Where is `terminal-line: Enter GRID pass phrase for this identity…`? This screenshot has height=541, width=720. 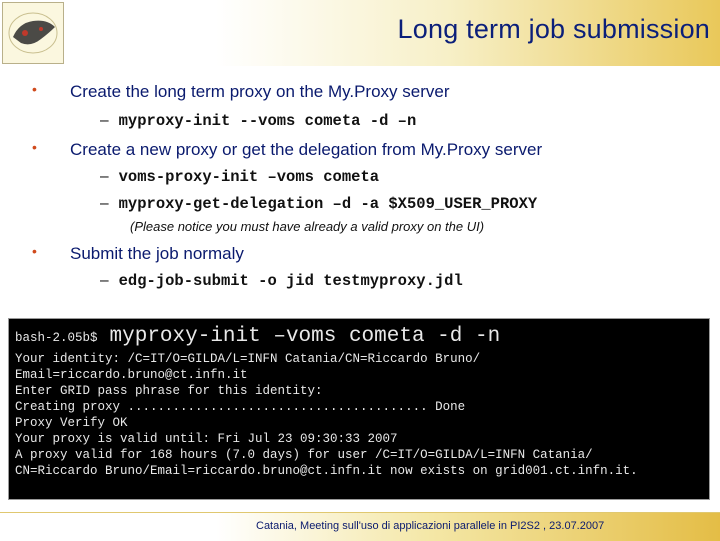
terminal-line: Enter GRID pass phrase for this identity… is located at coordinates (169, 391).